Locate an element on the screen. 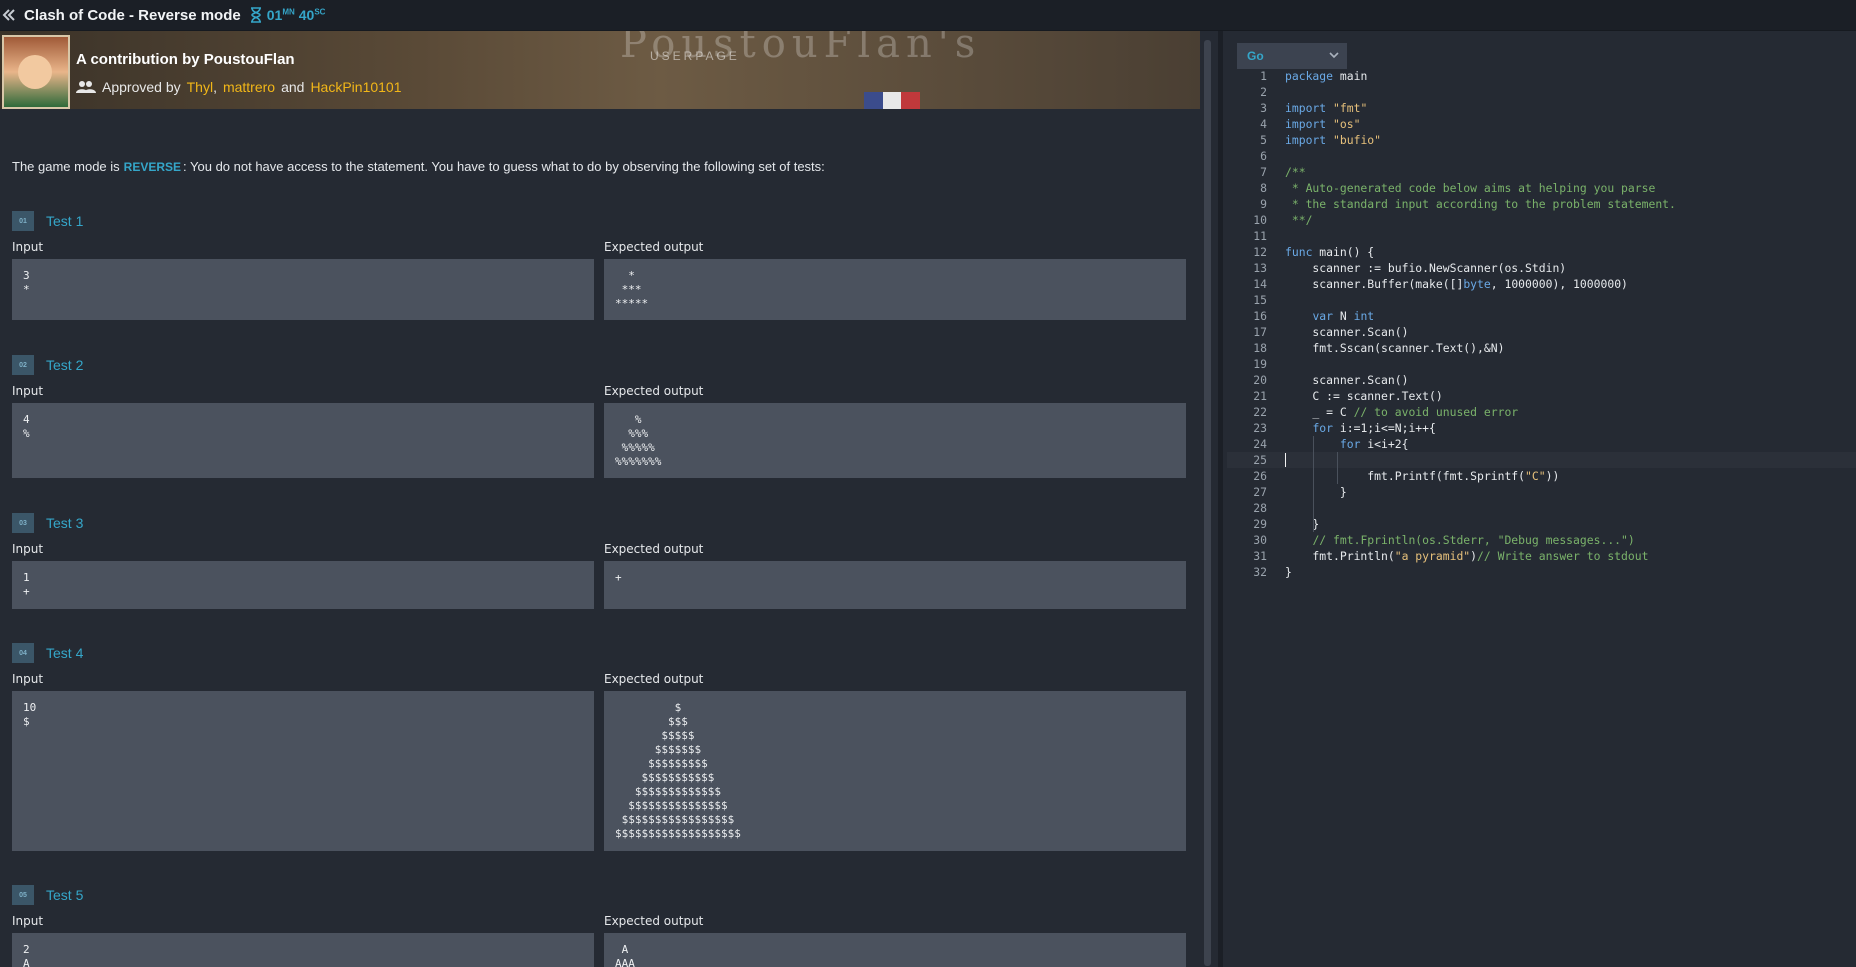  line-number: 20 is located at coordinates (1260, 380).